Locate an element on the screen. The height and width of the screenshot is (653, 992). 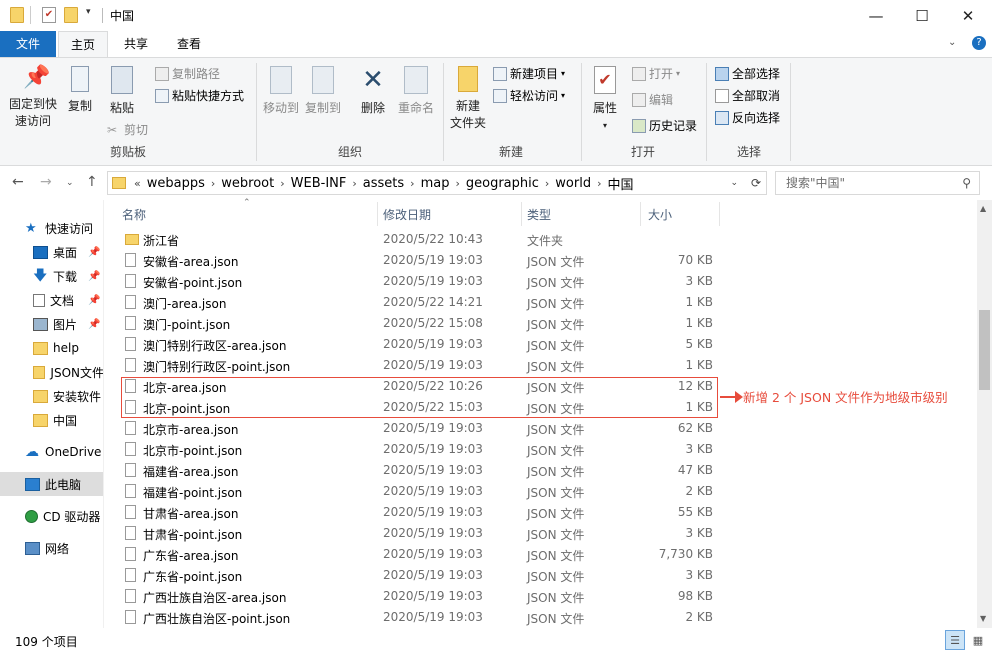
minimize-button: — is located at coordinates (876, 15).